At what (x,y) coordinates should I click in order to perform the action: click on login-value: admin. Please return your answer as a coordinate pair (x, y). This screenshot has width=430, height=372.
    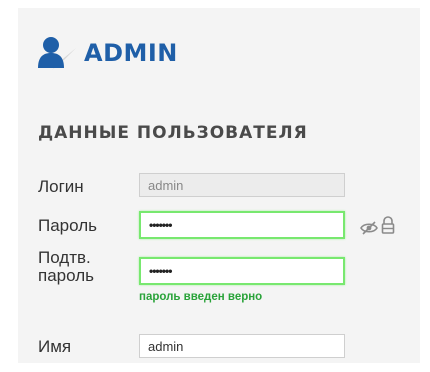
    Looking at the image, I should click on (166, 185).